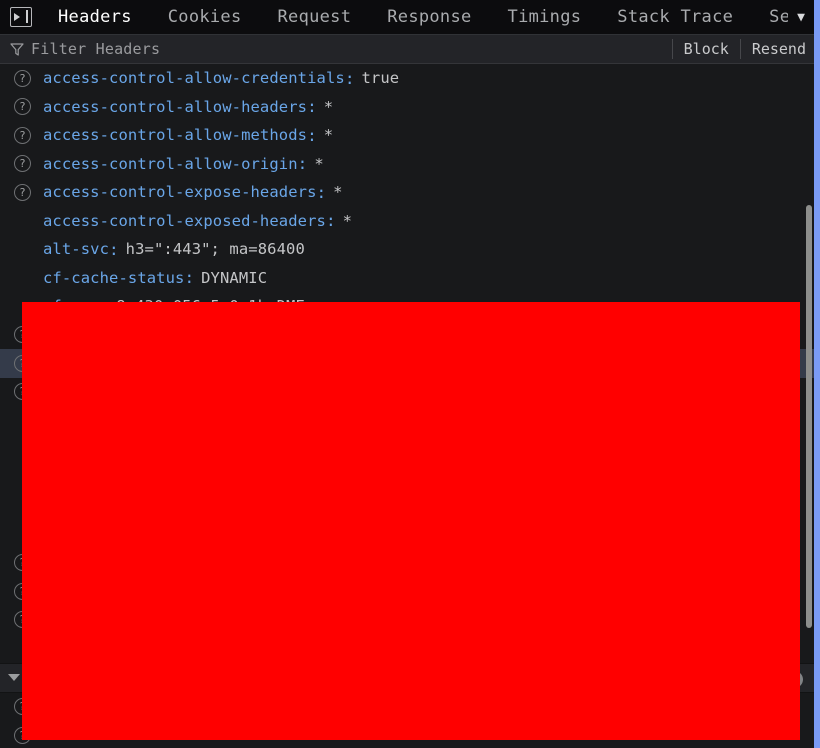 The width and height of the screenshot is (820, 748). I want to click on tab-response: Response, so click(429, 17).